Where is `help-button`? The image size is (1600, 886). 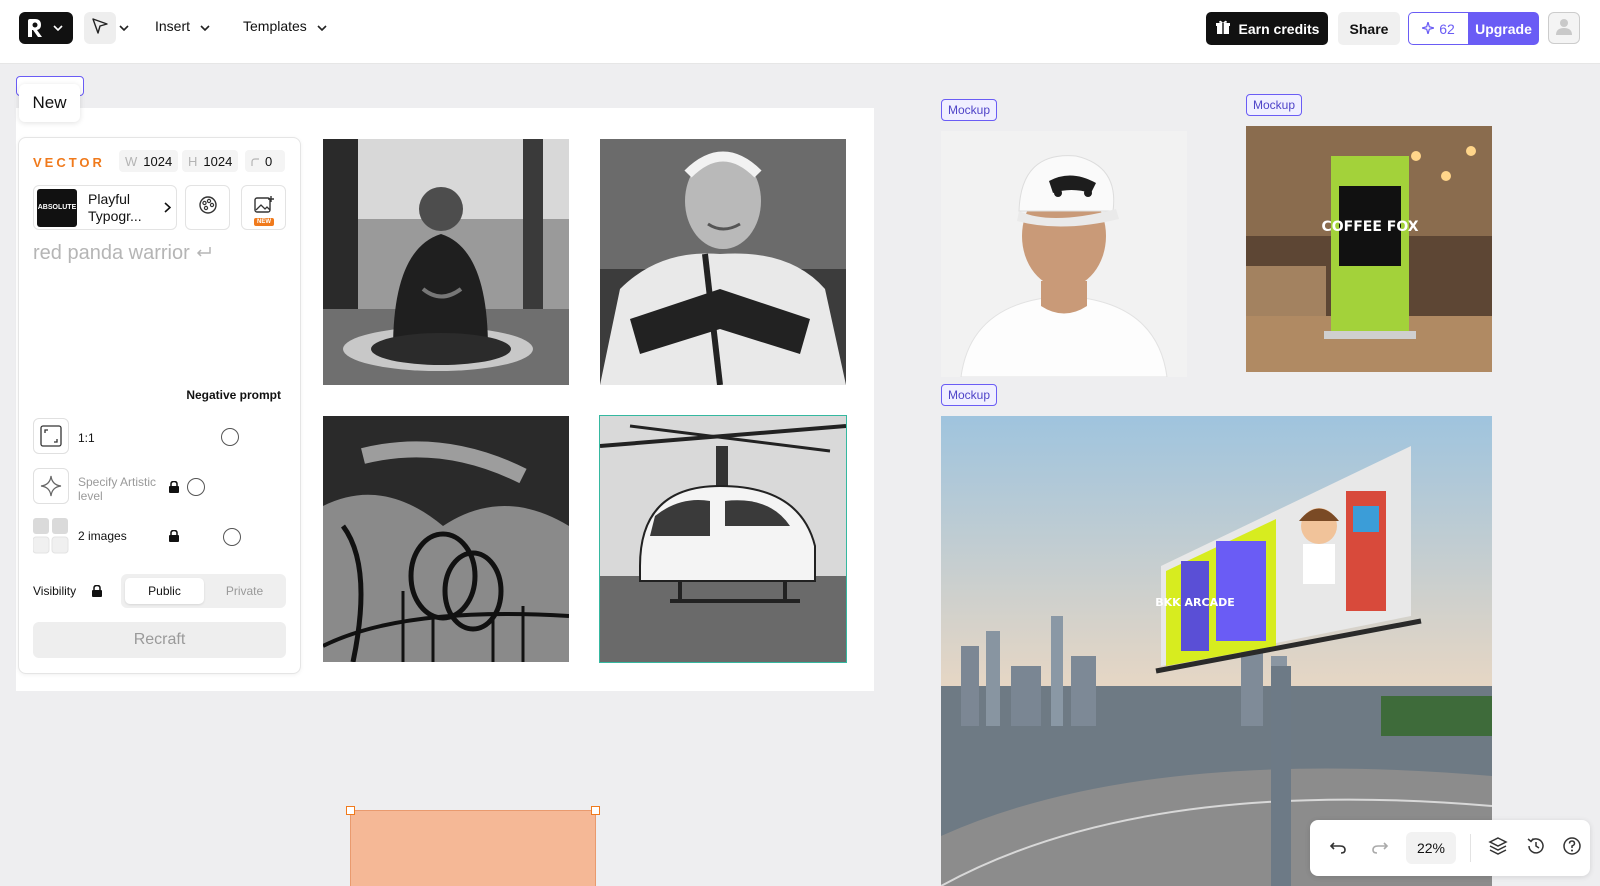
help-button is located at coordinates (1572, 848).